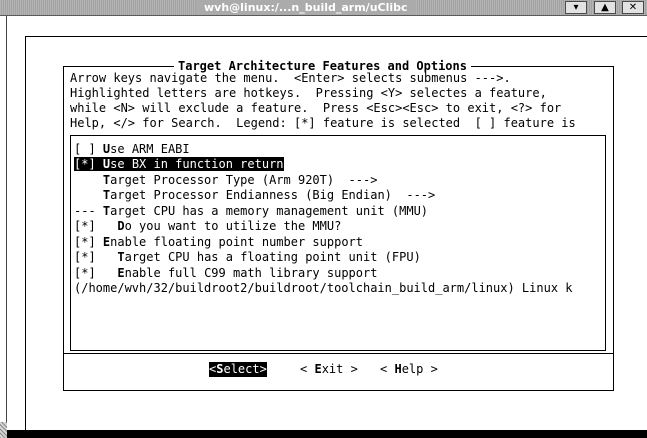  I want to click on menu-item-hotkey: T, so click(121, 257).